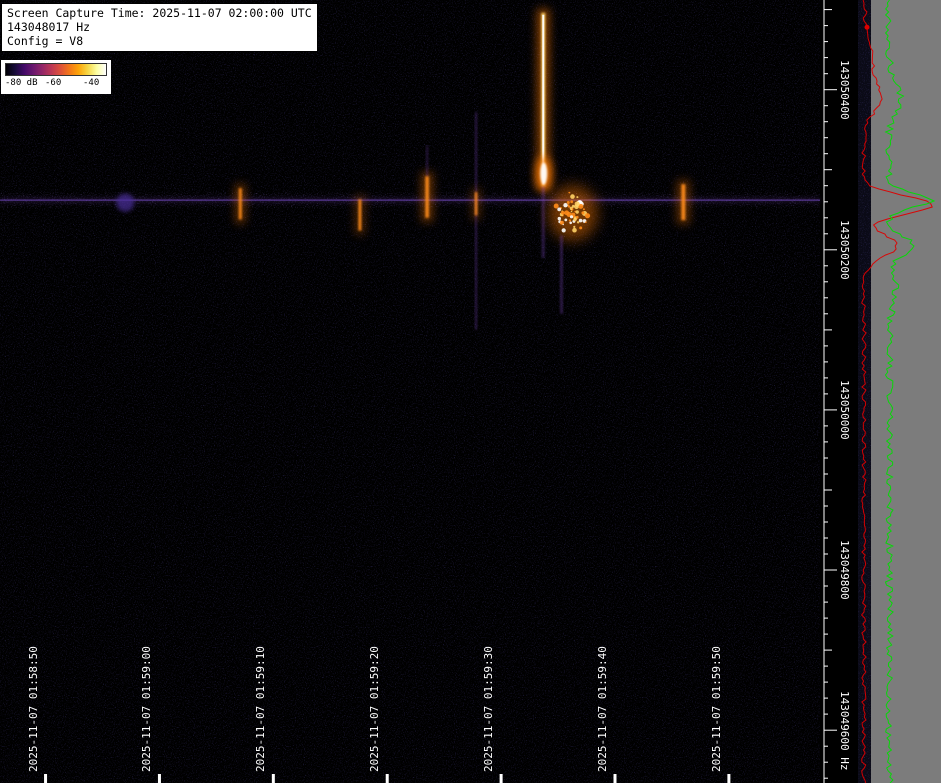  Describe the element at coordinates (544, 173) in the screenshot. I see `head-echo-flare-core` at that location.